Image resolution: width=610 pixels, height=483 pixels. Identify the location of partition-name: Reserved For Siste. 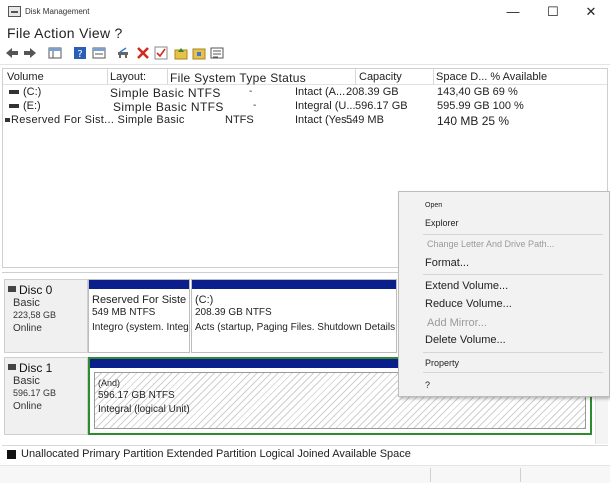
(139, 300).